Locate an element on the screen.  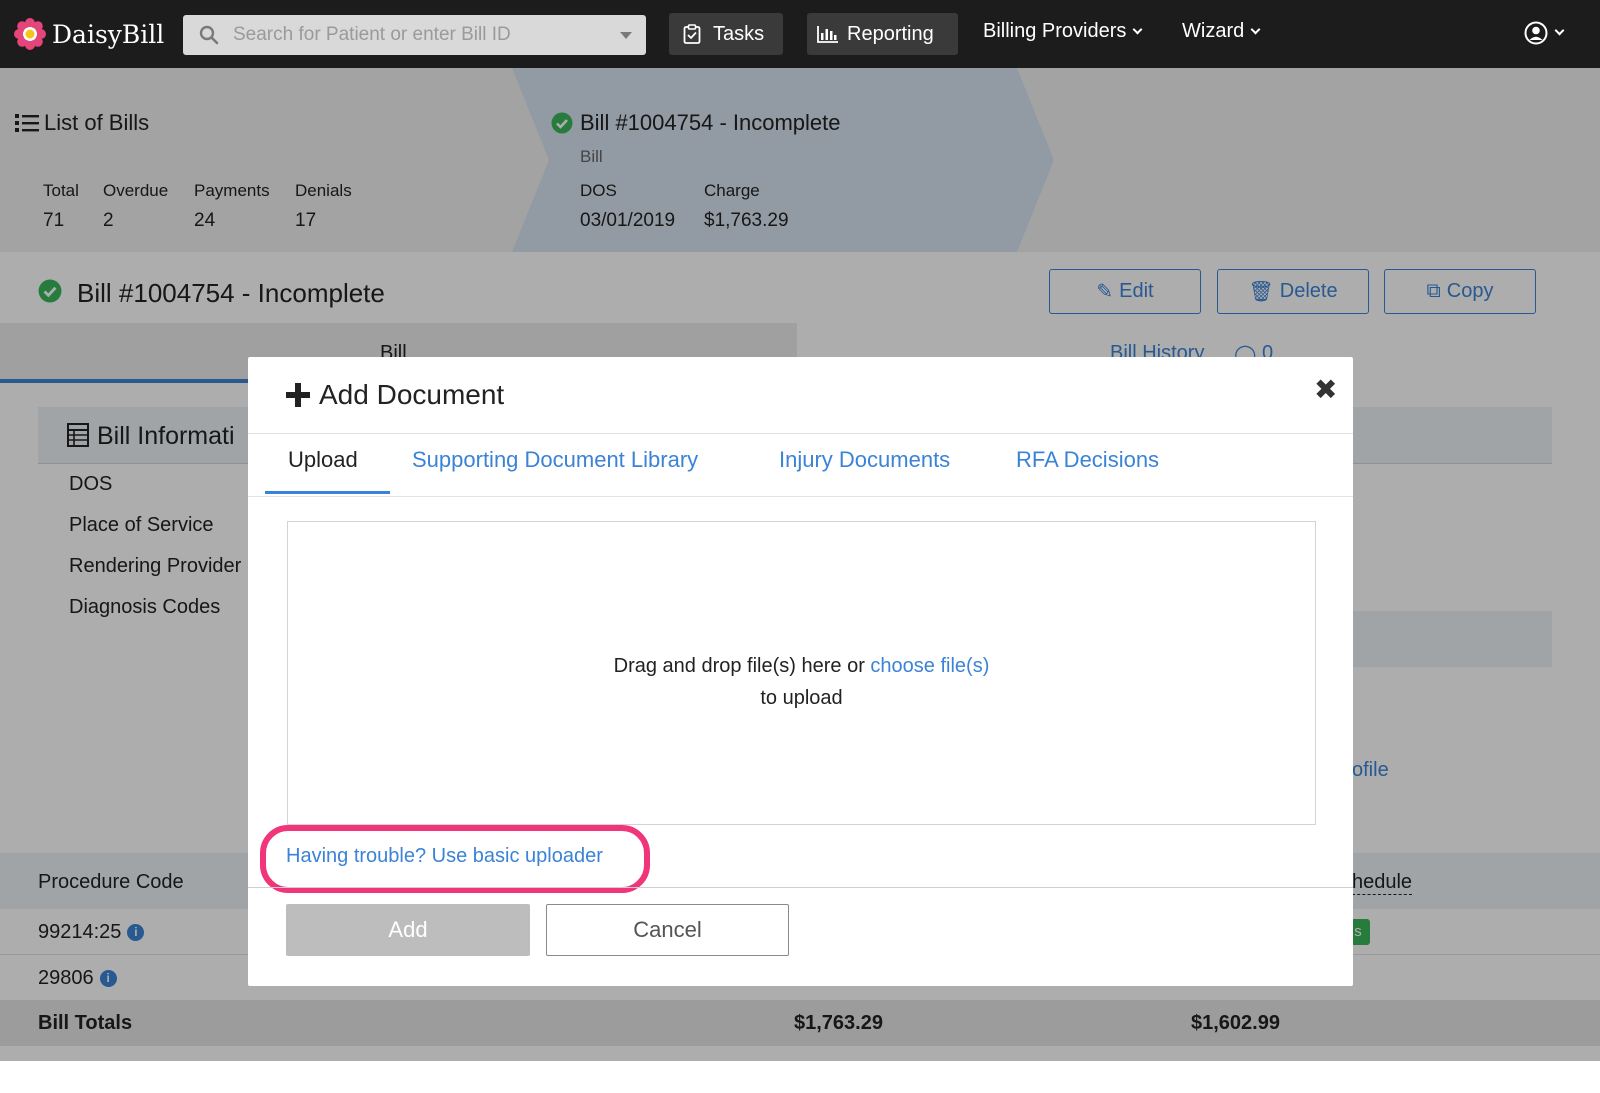
tasks-label: Tasks is located at coordinates (739, 33).